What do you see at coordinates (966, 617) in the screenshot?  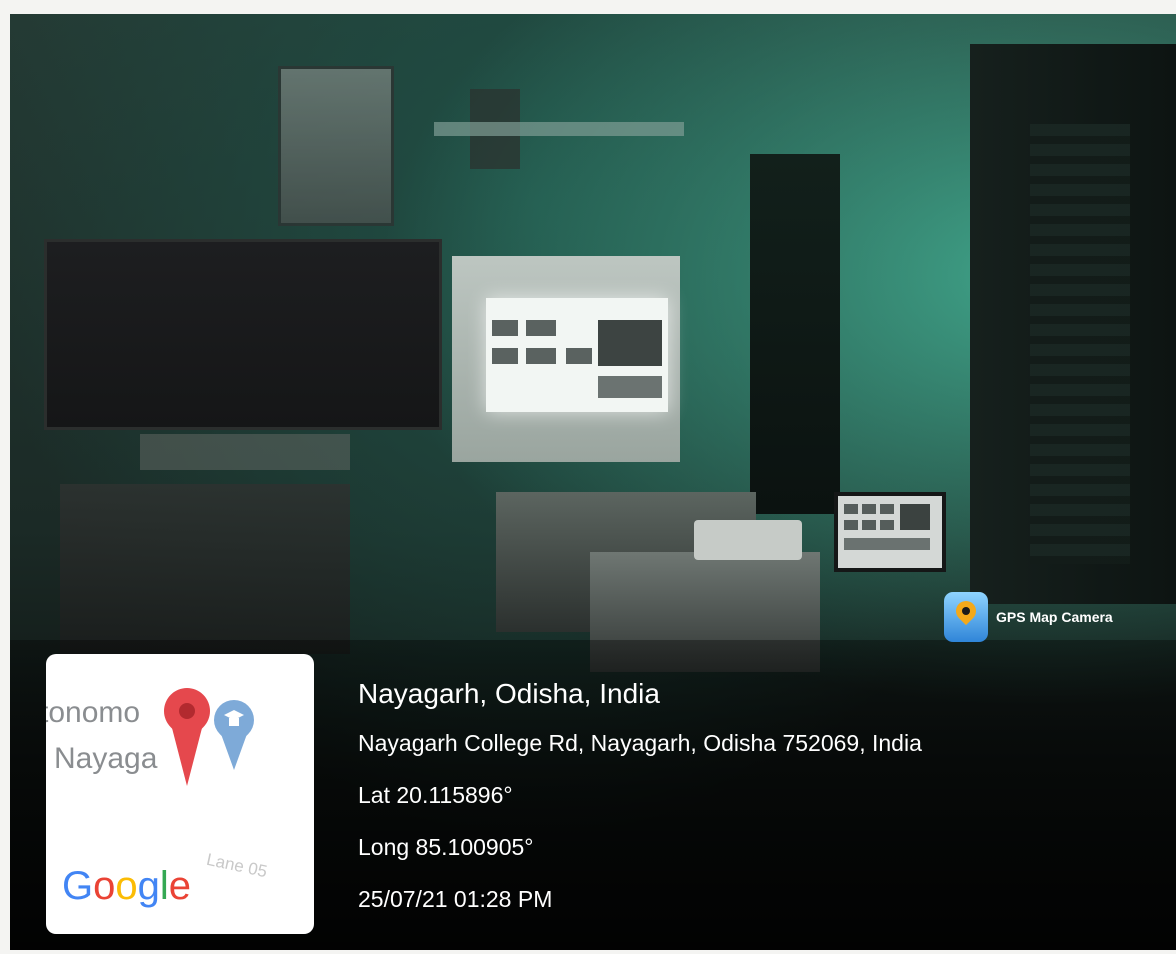 I see `map-pin-app-icon` at bounding box center [966, 617].